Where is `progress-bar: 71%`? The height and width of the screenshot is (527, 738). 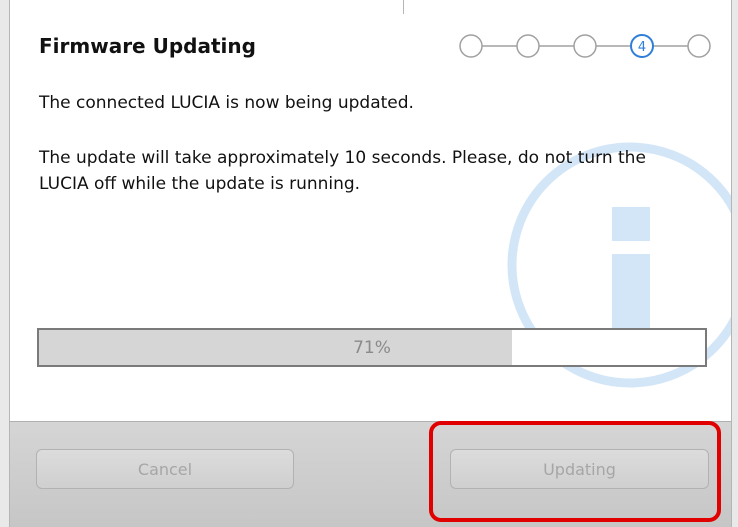
progress-bar: 71% is located at coordinates (372, 347).